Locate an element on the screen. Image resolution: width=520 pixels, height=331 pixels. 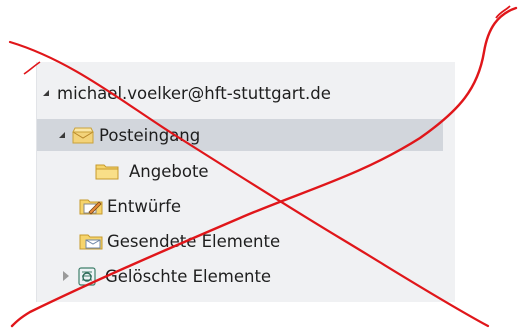
folder-item-posteingang: Posteingang is located at coordinates (240, 135).